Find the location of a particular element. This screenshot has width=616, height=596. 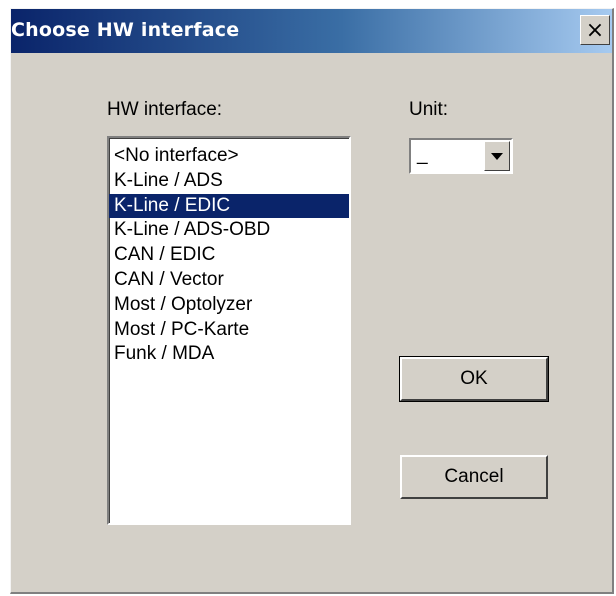

close-button: × is located at coordinates (595, 30).